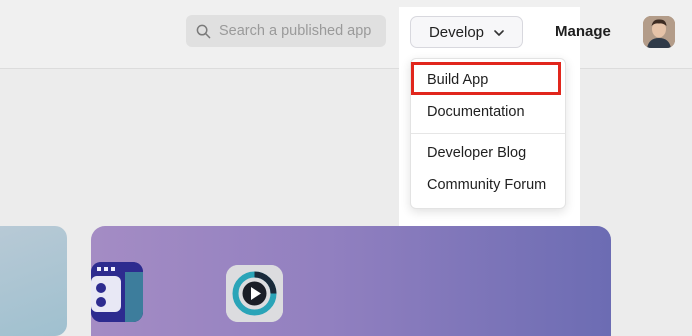 The image size is (692, 336). Describe the element at coordinates (117, 292) in the screenshot. I see `app-icon-game` at that location.